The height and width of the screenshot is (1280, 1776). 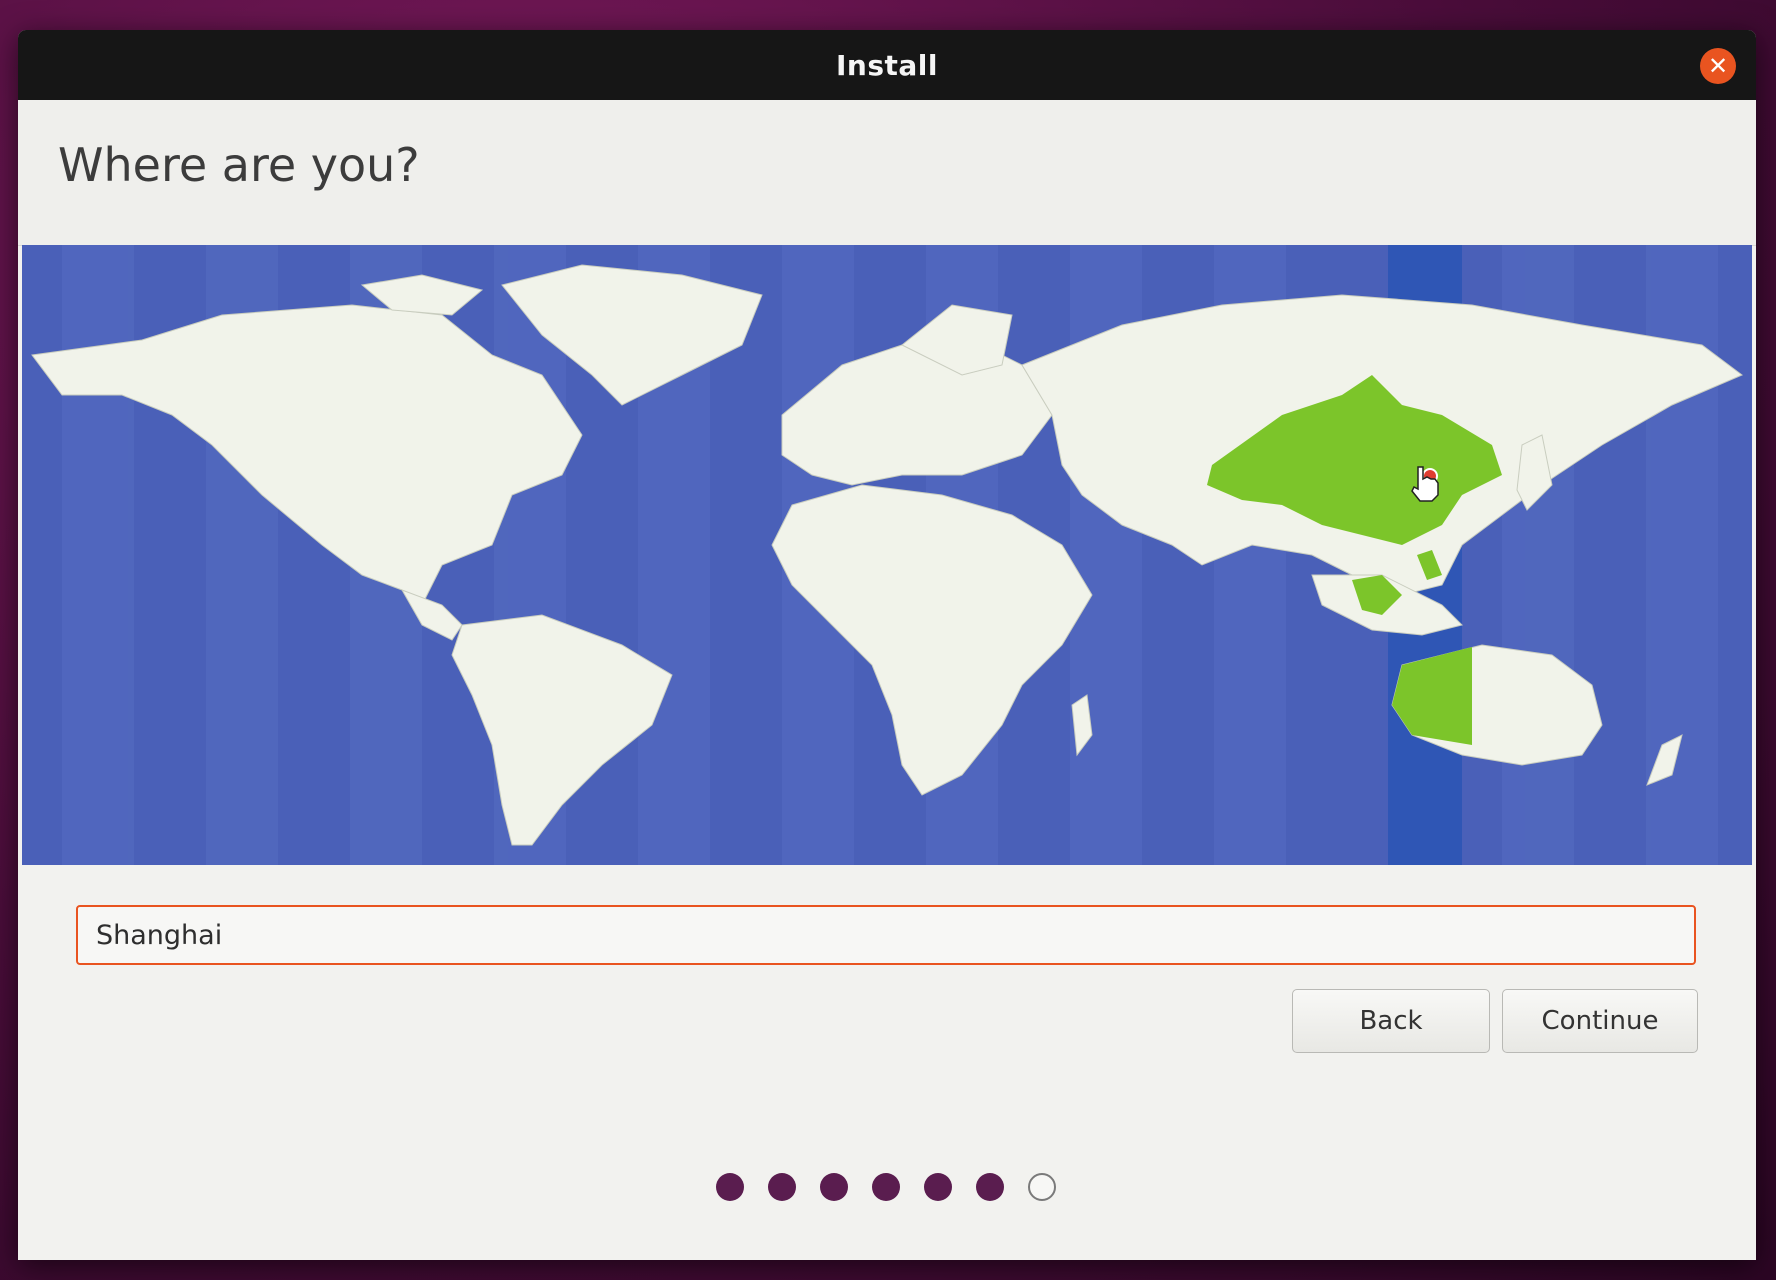 I want to click on close-button: ✕, so click(x=1718, y=66).